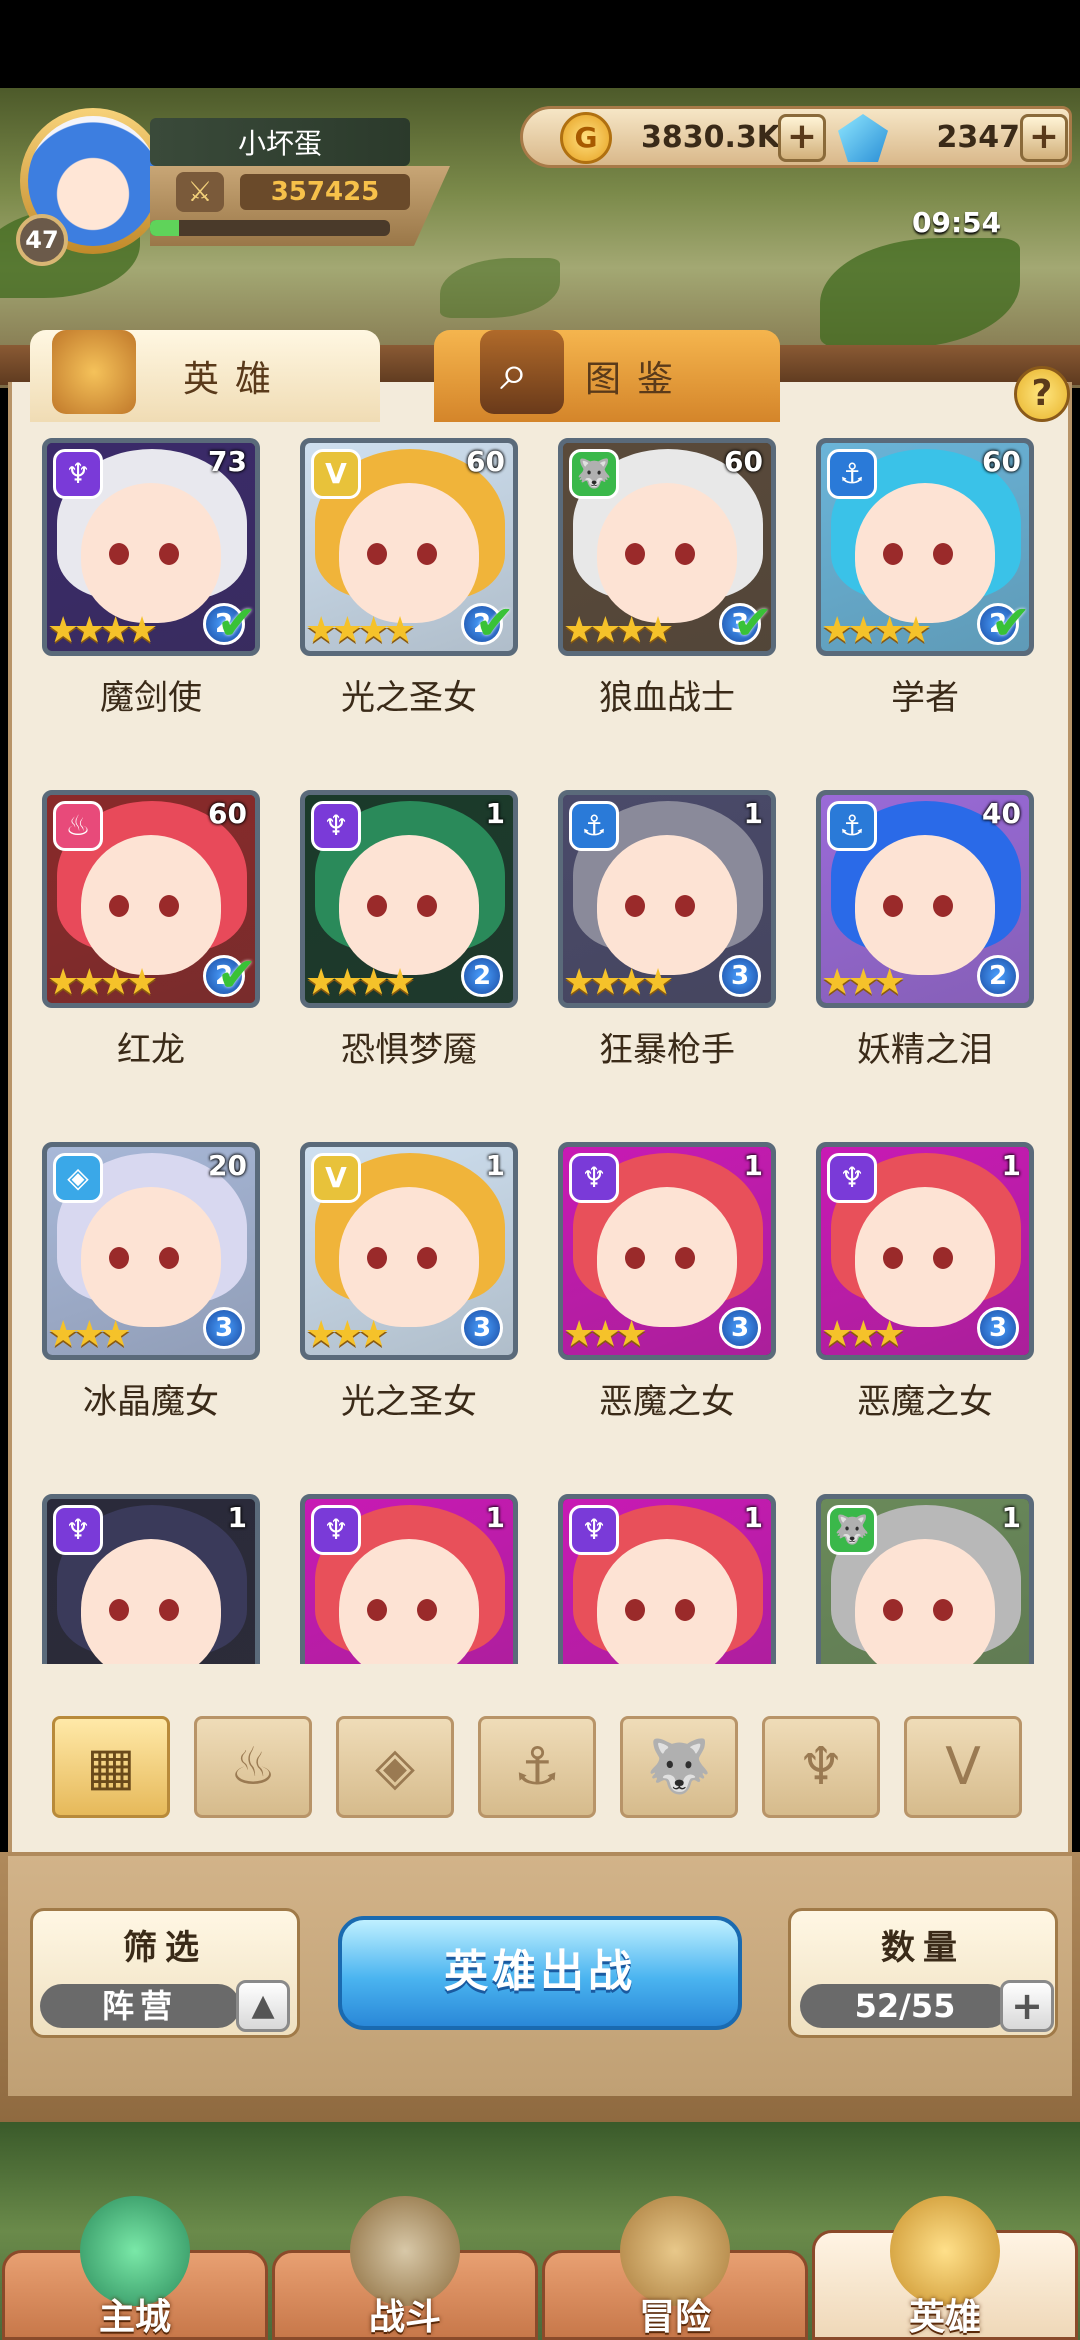 Image resolution: width=1080 pixels, height=2340 pixels. I want to click on hero-card: ♨ 60 ★★★★ 2 ✔, so click(151, 899).